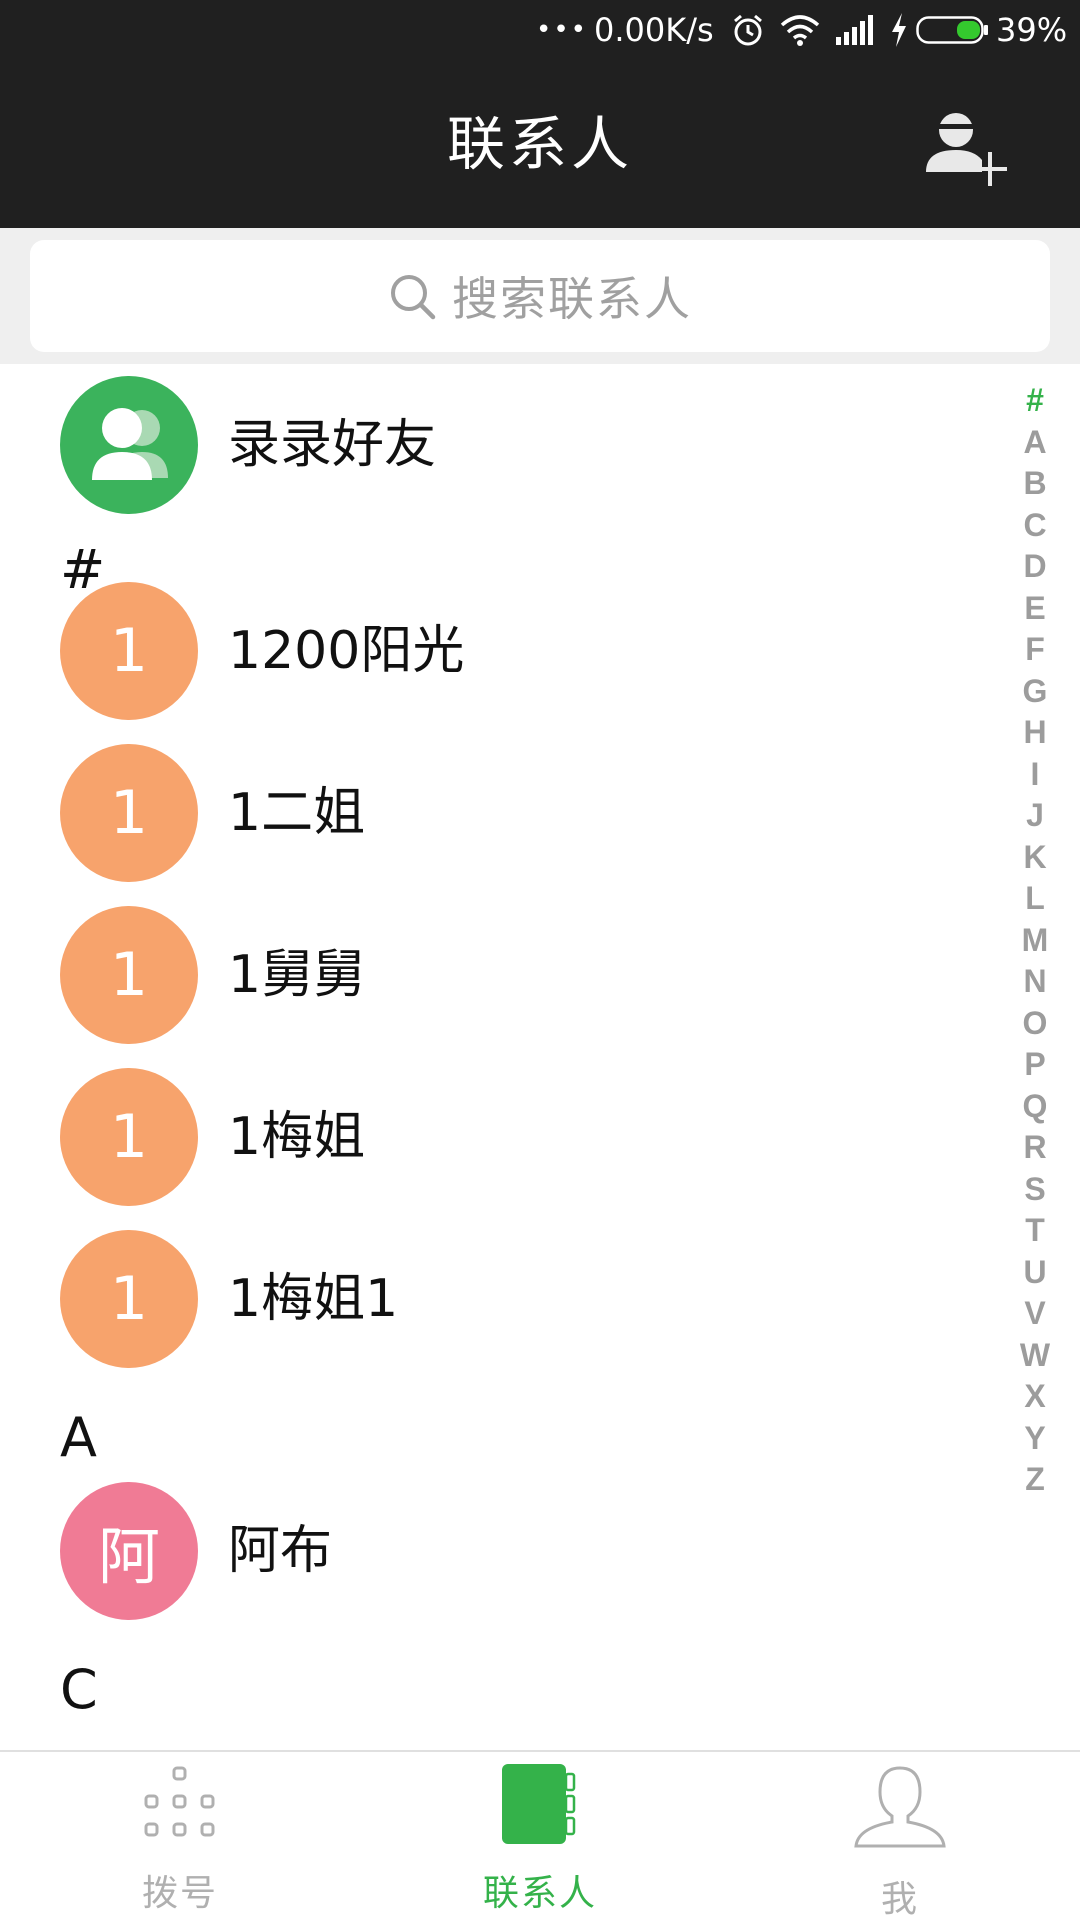 The width and height of the screenshot is (1080, 1922). Describe the element at coordinates (800, 30) in the screenshot. I see `wifi-icon` at that location.